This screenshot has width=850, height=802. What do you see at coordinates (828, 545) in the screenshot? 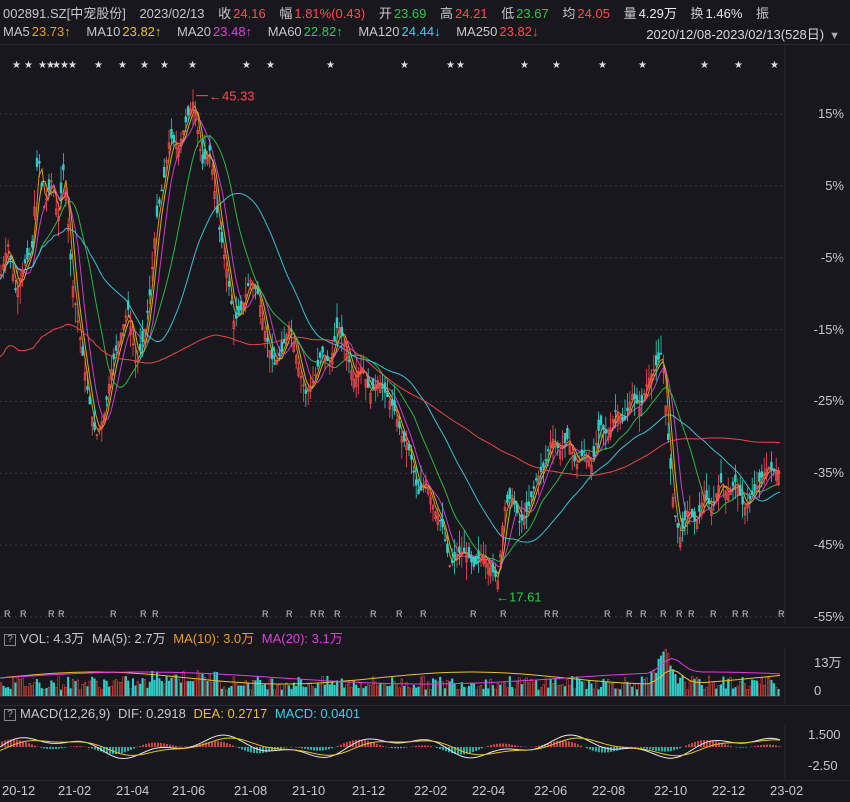
I see `price-axis-label: -45%` at bounding box center [828, 545].